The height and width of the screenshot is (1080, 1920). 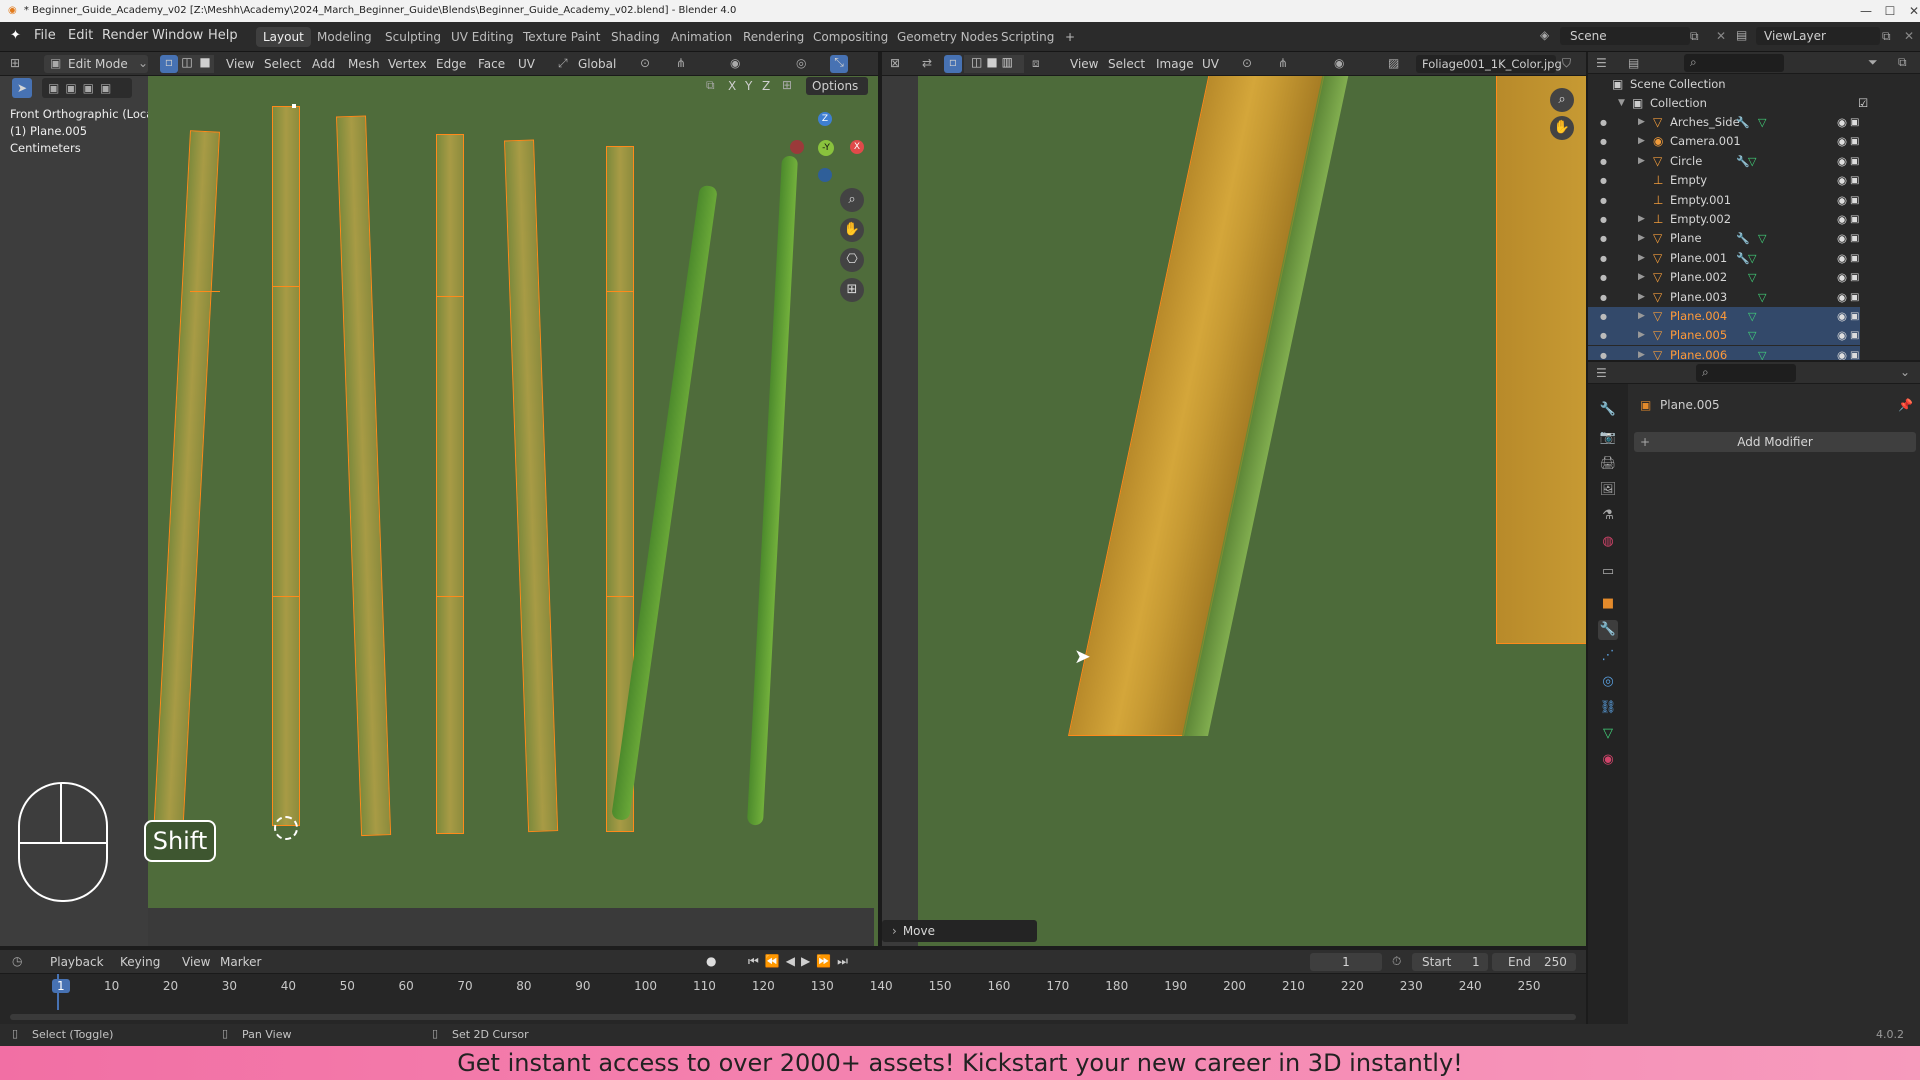 I want to click on image-name-field: Foliage001_1K_Color.jpg, so click(x=1492, y=64).